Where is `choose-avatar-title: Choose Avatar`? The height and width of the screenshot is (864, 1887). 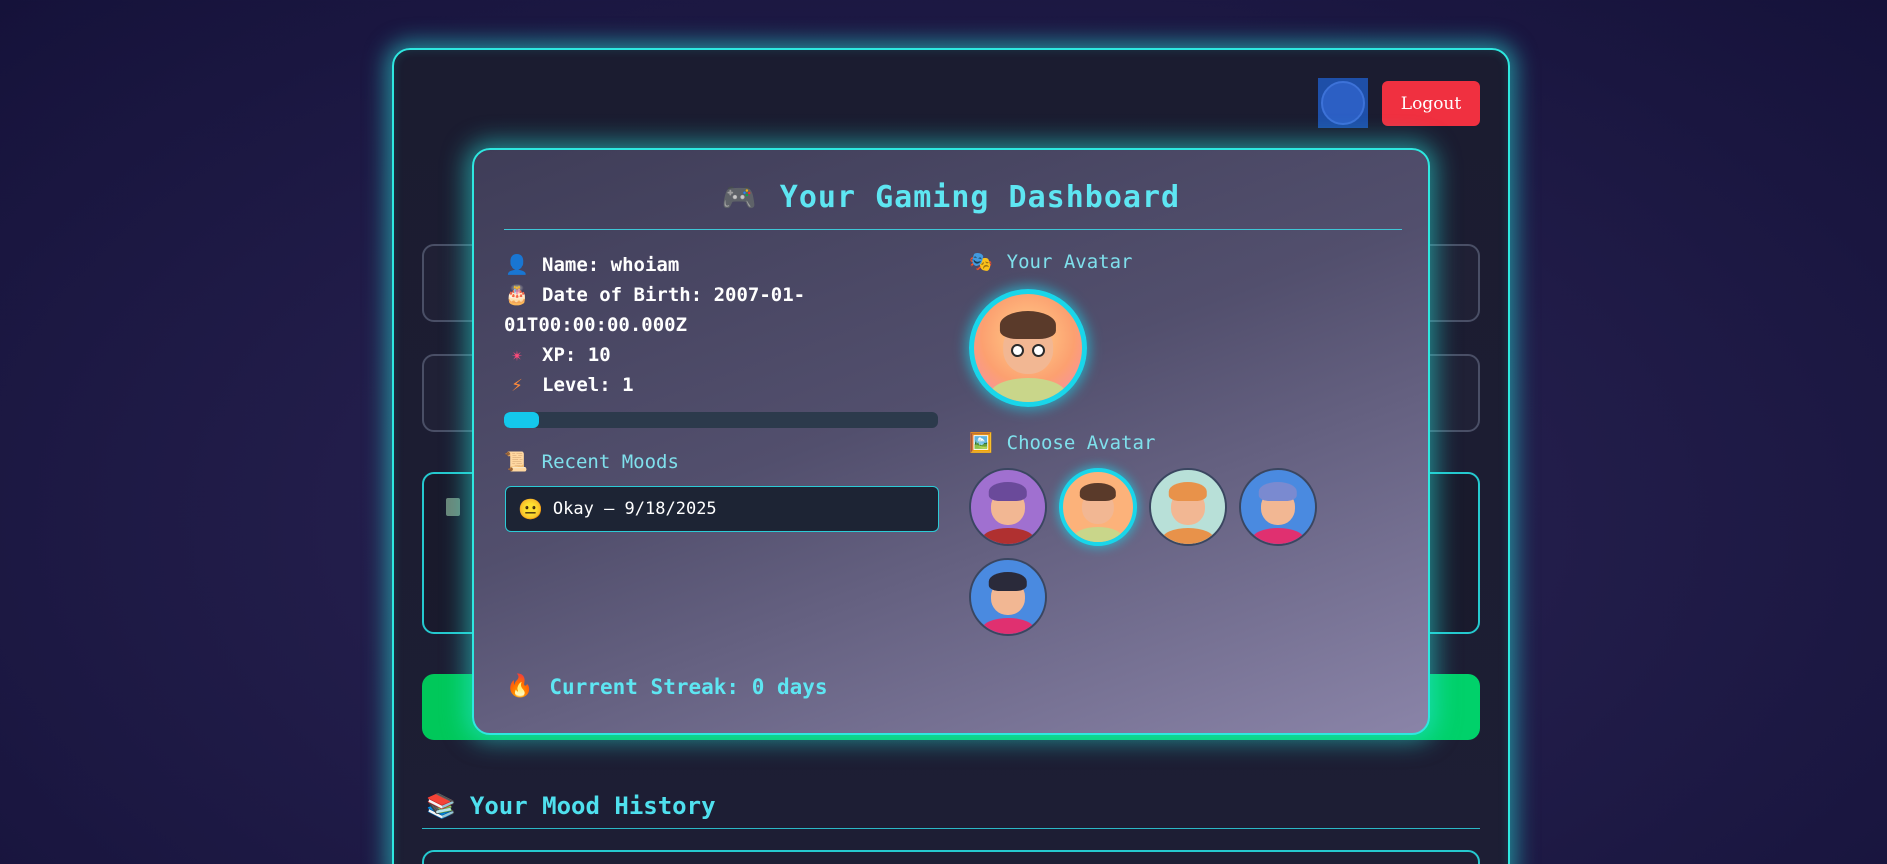
choose-avatar-title: Choose Avatar is located at coordinates (1081, 442).